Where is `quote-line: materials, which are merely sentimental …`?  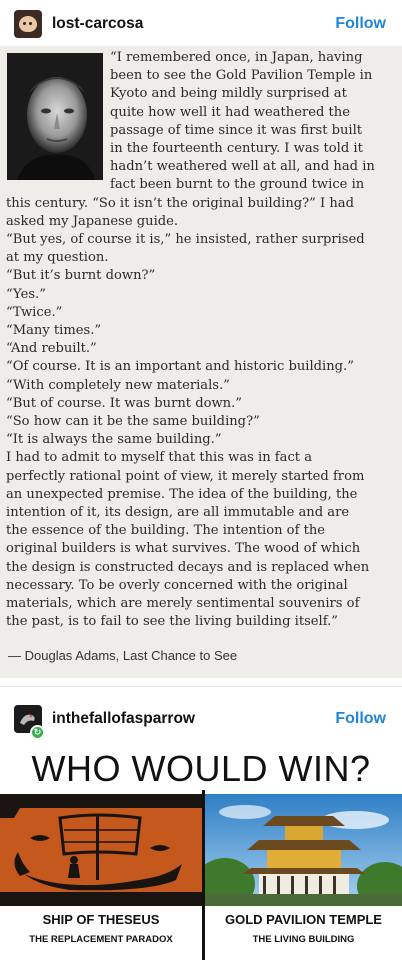 quote-line: materials, which are merely sentimental … is located at coordinates (183, 604).